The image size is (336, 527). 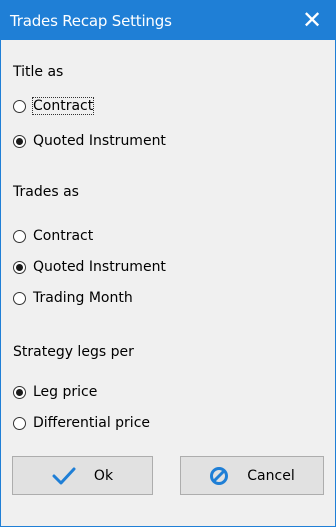 I want to click on ok-button: Ok, so click(x=82, y=475).